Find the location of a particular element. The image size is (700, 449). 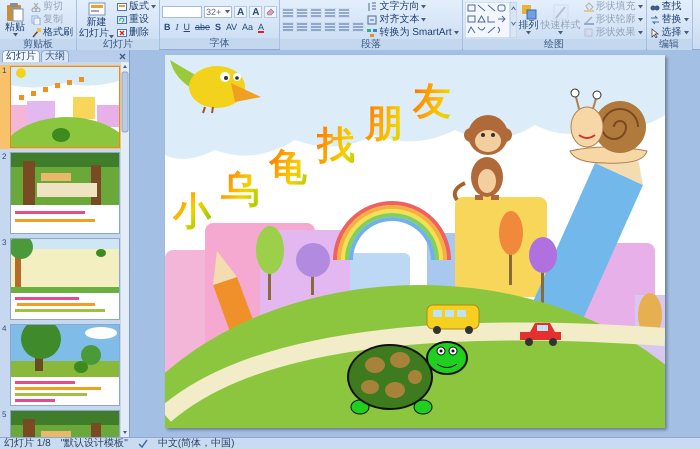

close-icon is located at coordinates (122, 56).